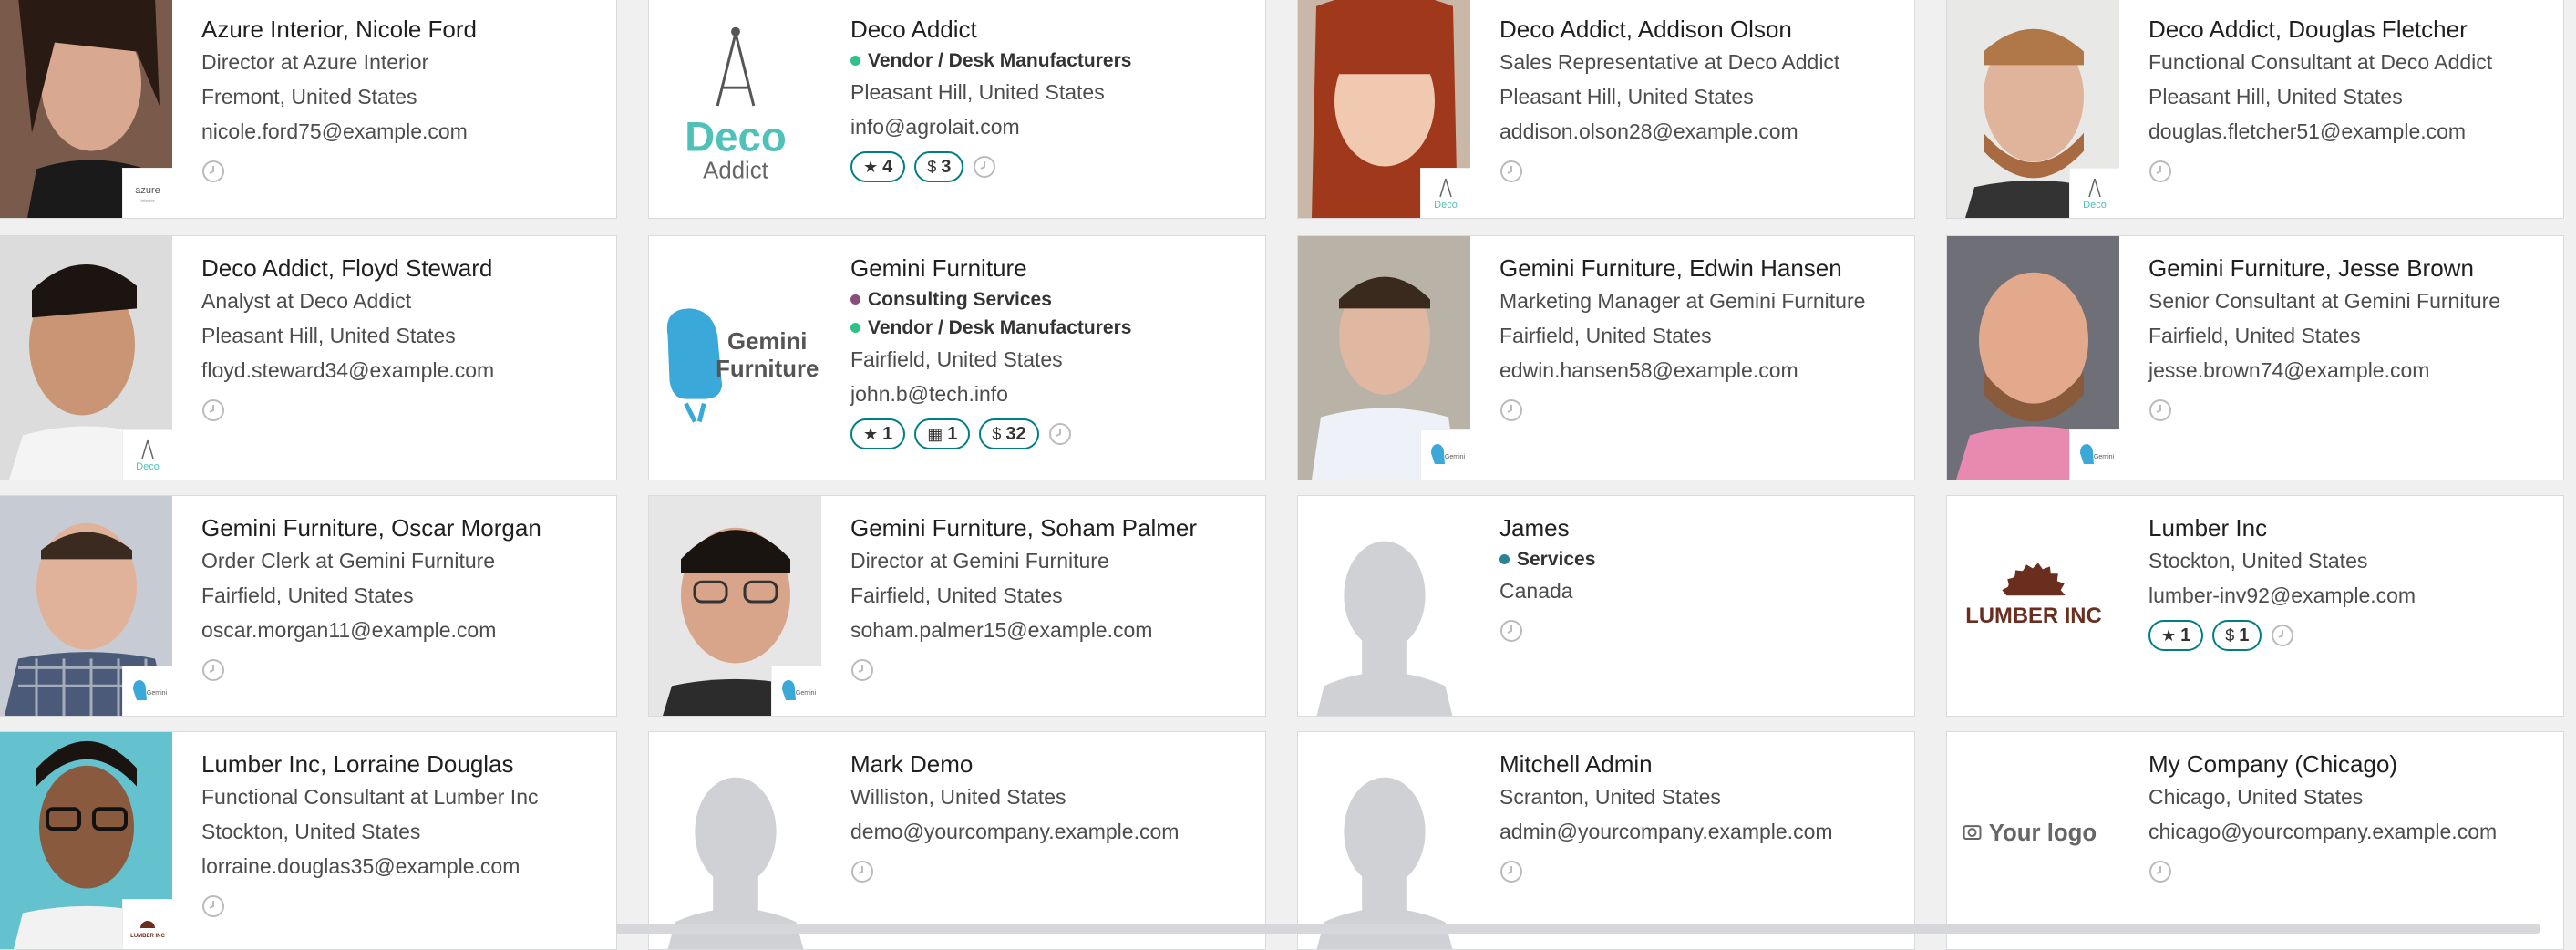  I want to click on card-email: soham.palmer15@example.com, so click(1001, 630).